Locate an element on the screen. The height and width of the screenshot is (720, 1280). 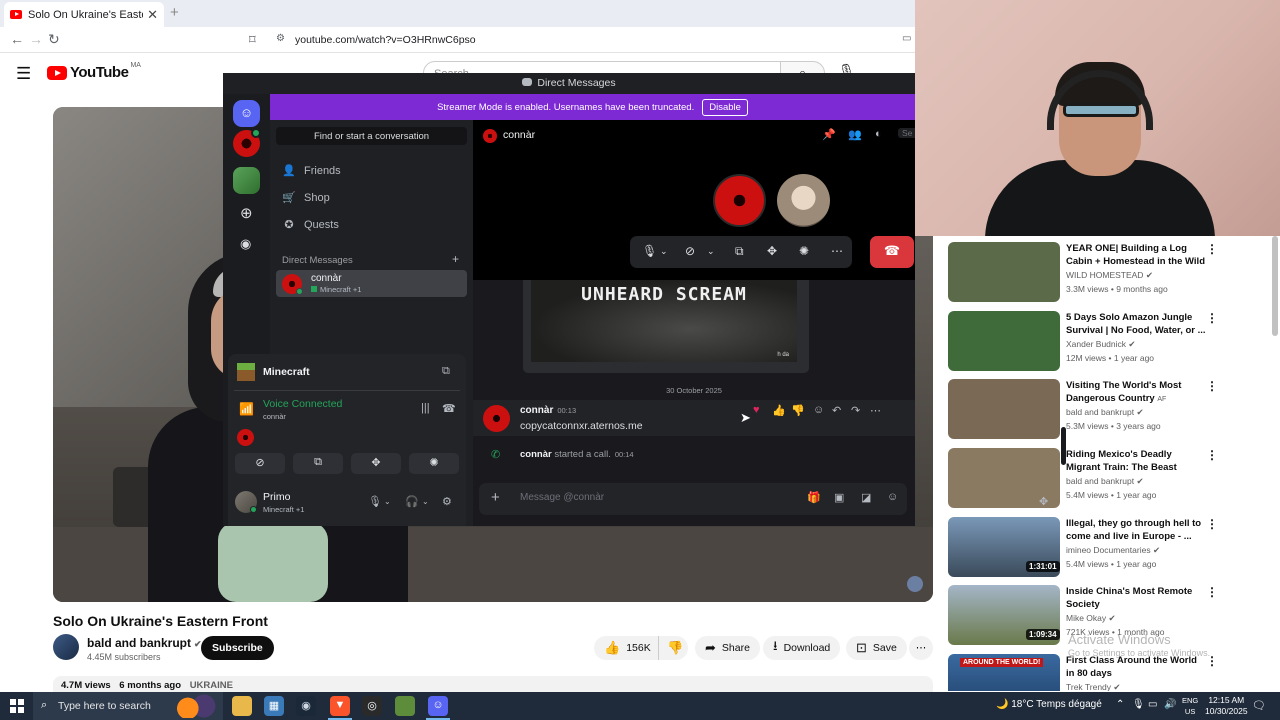
windows-start-icon is located at coordinates (17, 706).